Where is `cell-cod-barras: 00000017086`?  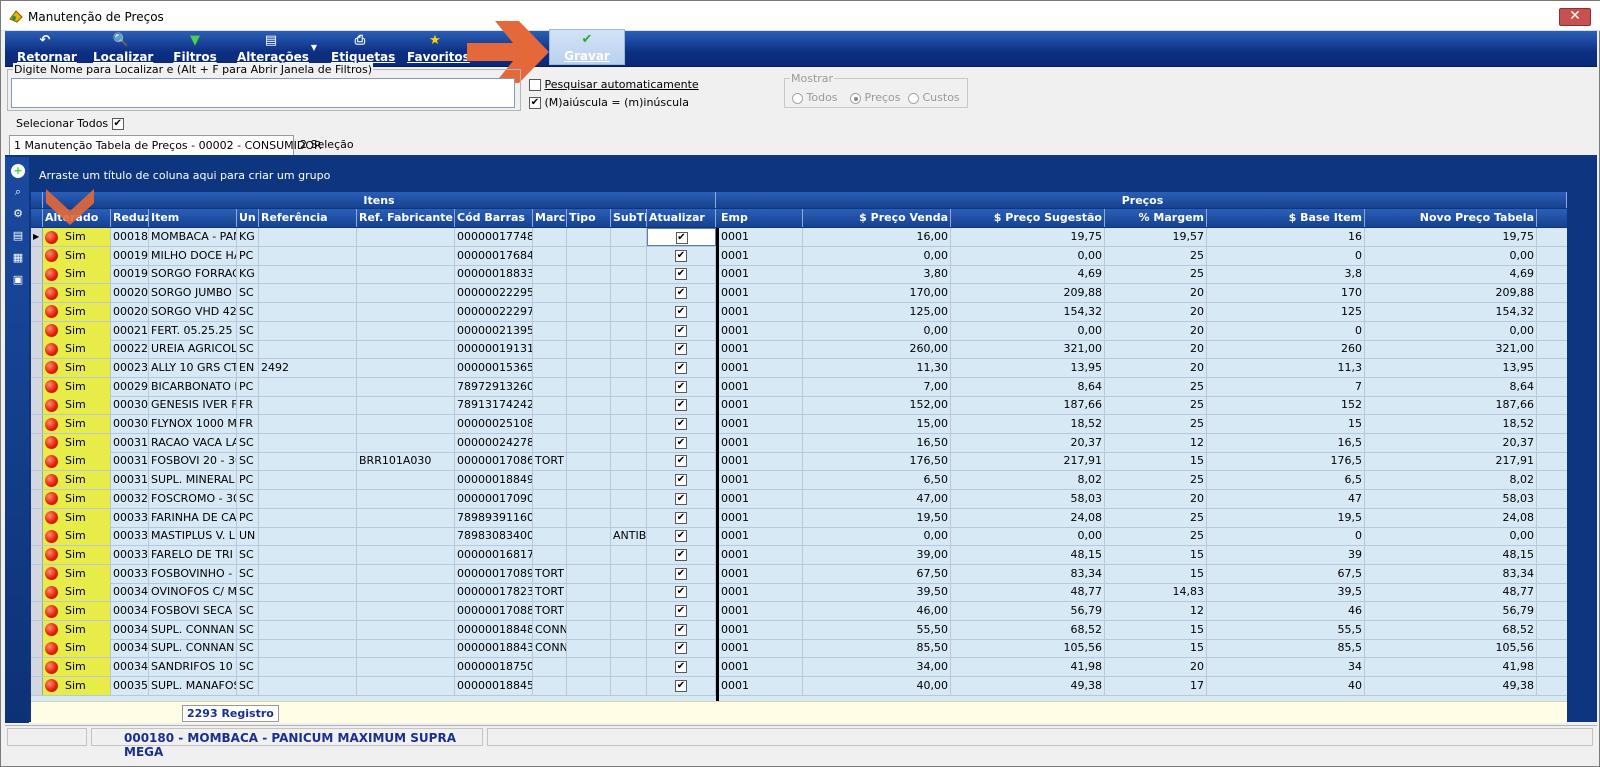
cell-cod-barras: 00000017086 is located at coordinates (494, 461).